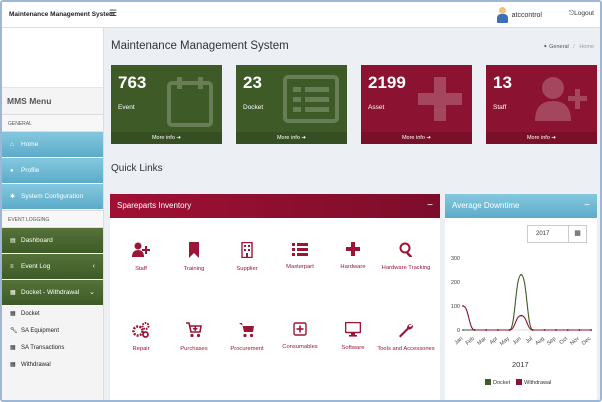  What do you see at coordinates (291, 104) in the screenshot?
I see `stat-box-docket: 23 Docket More info ➔` at bounding box center [291, 104].